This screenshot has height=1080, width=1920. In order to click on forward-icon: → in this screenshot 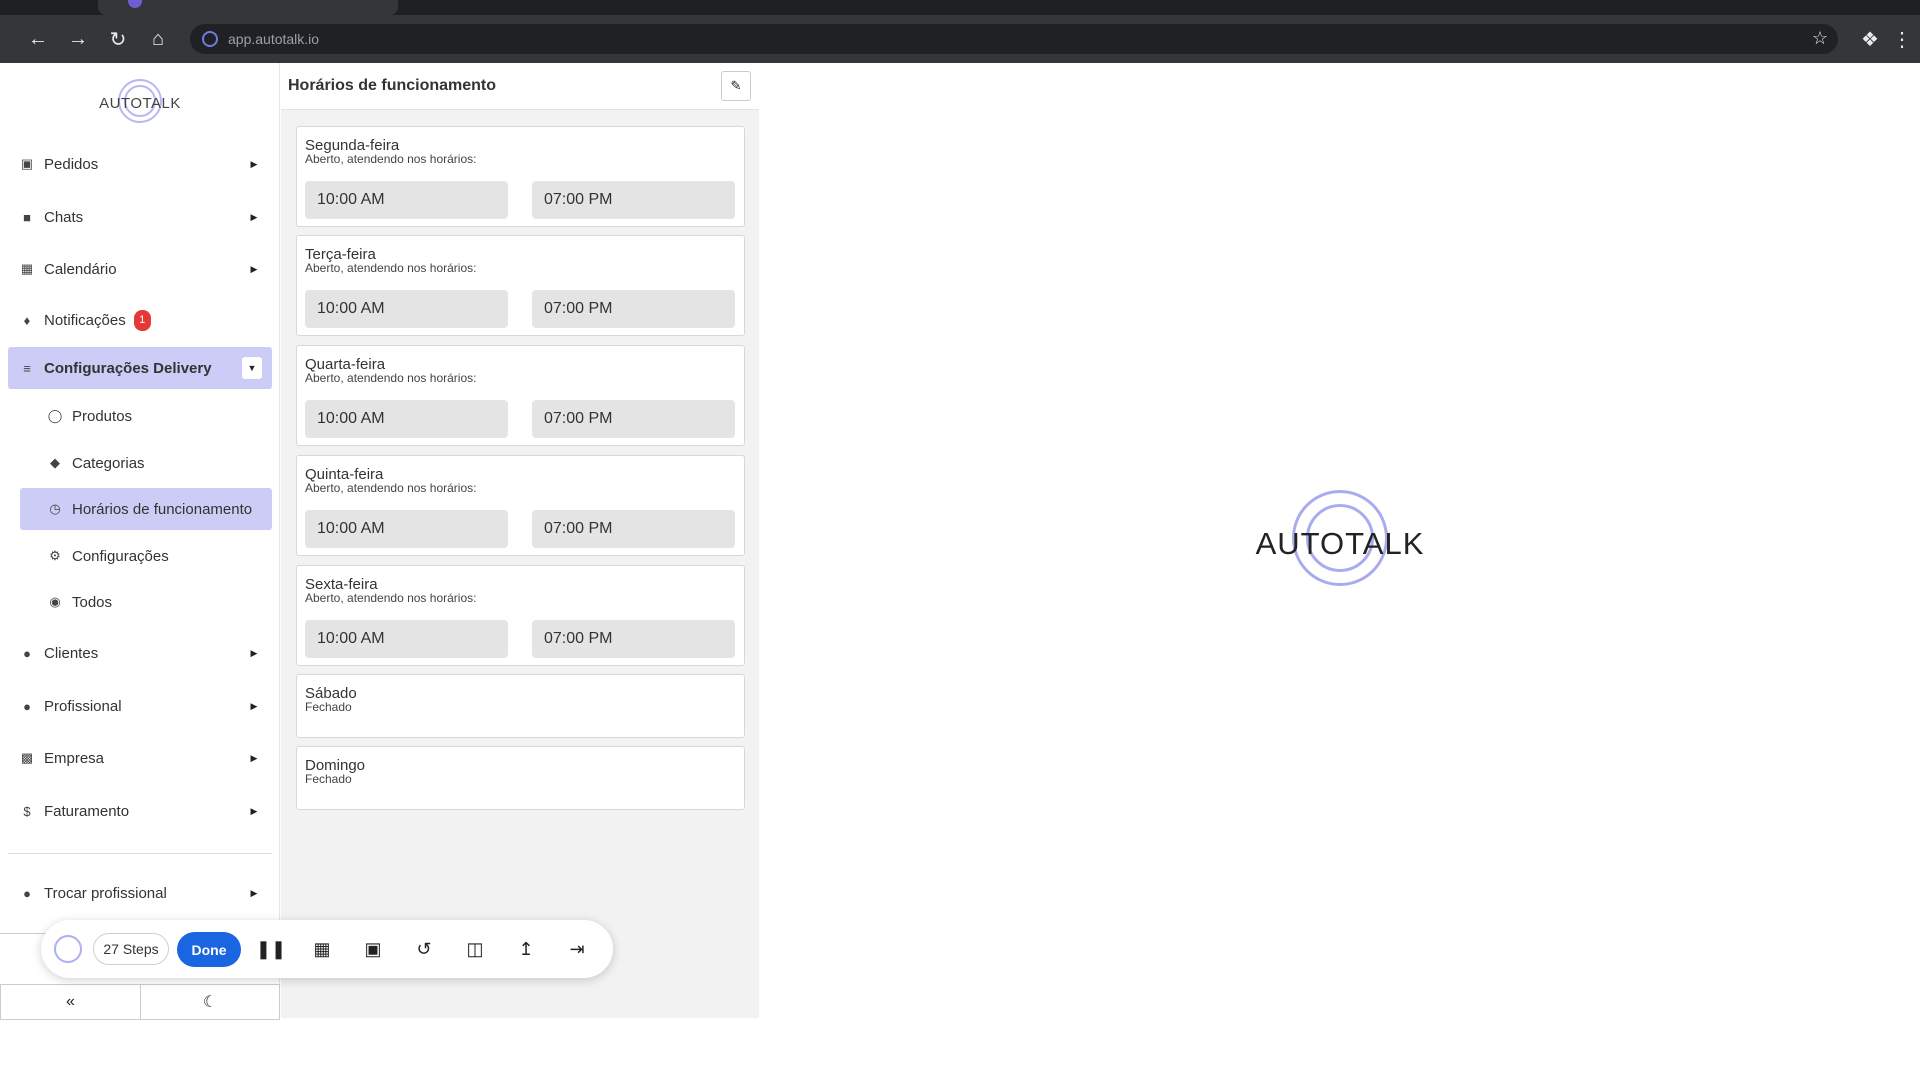, I will do `click(78, 39)`.